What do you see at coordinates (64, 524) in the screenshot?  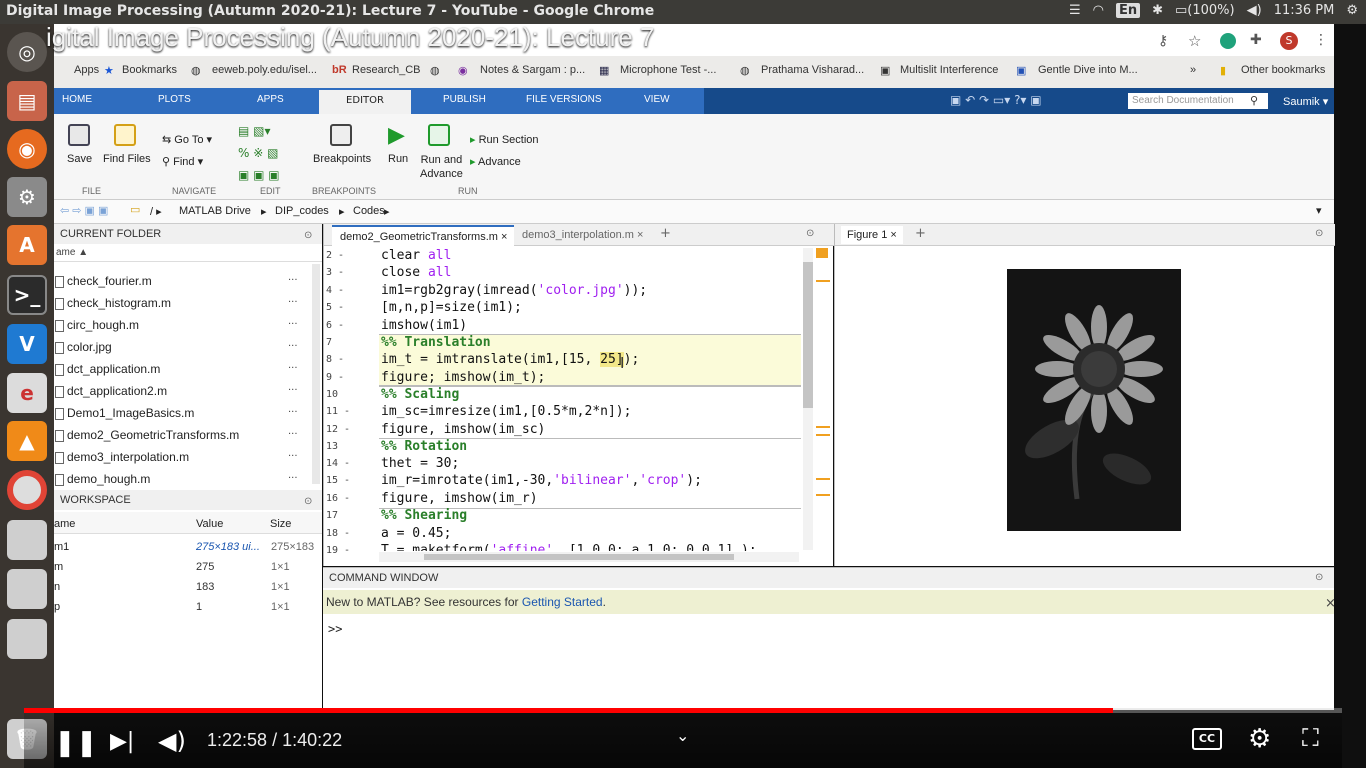 I see `ws-col-name: ame` at bounding box center [64, 524].